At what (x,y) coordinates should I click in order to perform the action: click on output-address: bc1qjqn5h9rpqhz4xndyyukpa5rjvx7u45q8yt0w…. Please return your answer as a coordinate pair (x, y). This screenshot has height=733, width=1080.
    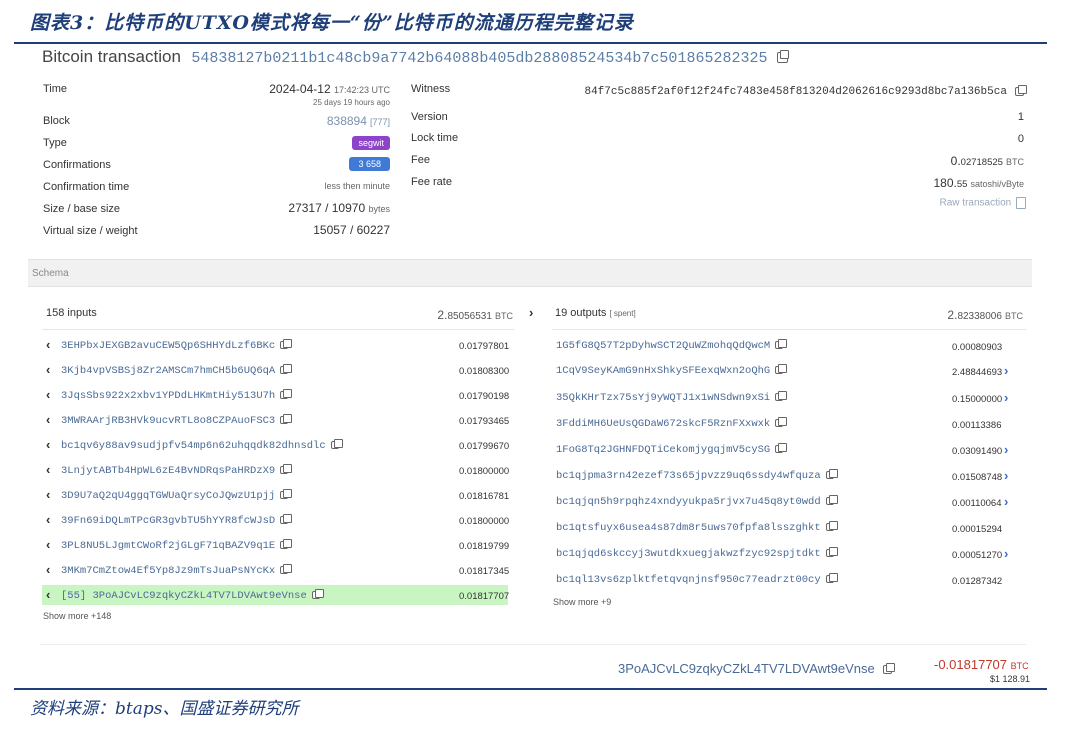
    Looking at the image, I should click on (697, 501).